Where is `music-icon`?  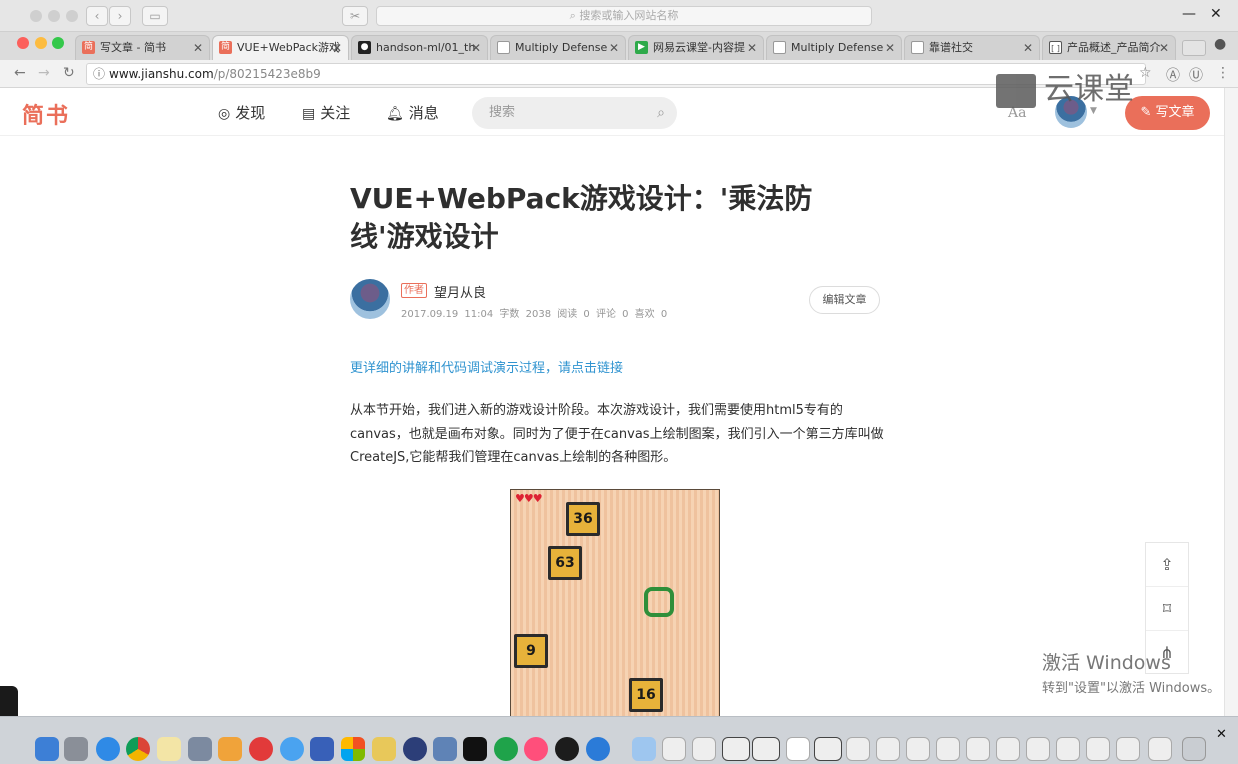
music-icon is located at coordinates (536, 749).